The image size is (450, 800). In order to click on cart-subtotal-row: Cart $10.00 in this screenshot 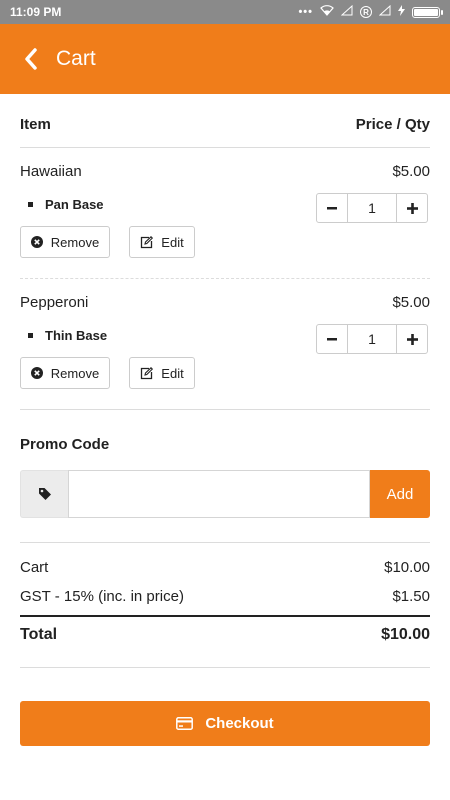, I will do `click(225, 567)`.